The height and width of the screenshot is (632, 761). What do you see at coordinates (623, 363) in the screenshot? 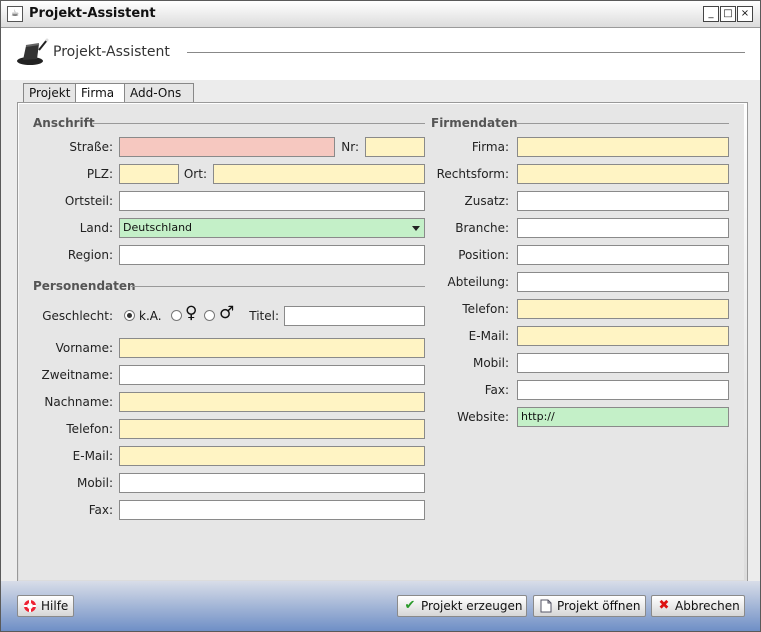
I see `firm-mobil-field` at bounding box center [623, 363].